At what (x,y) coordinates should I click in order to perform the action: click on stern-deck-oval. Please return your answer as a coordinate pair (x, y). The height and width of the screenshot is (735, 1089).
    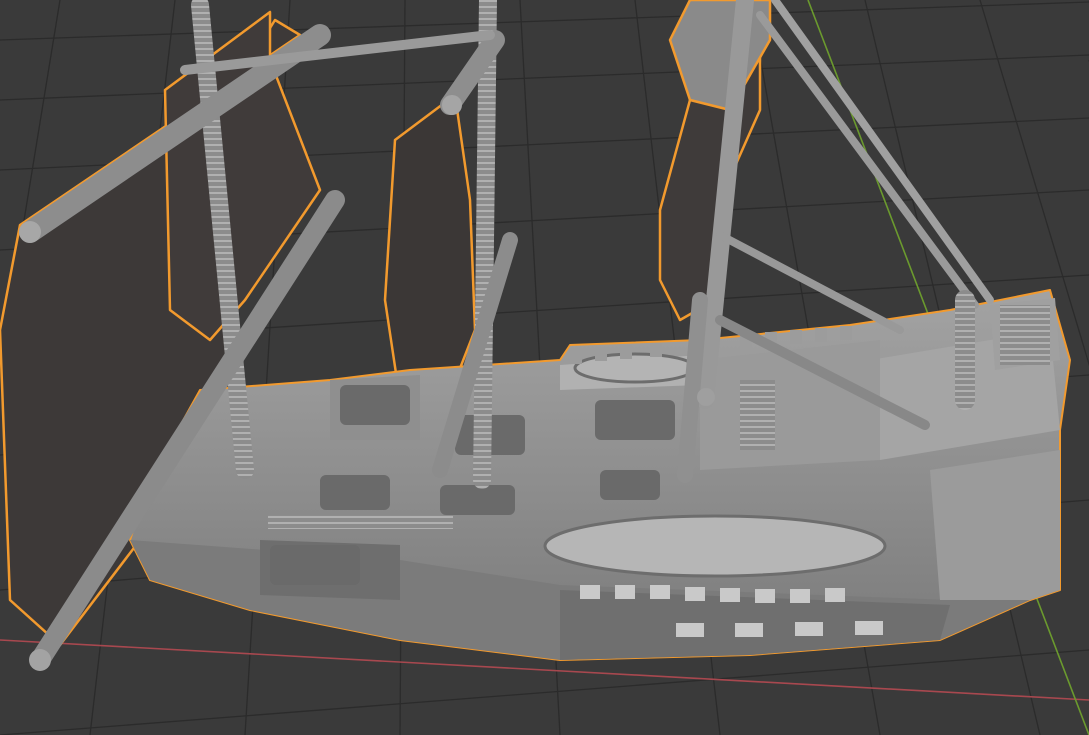
    Looking at the image, I should click on (715, 546).